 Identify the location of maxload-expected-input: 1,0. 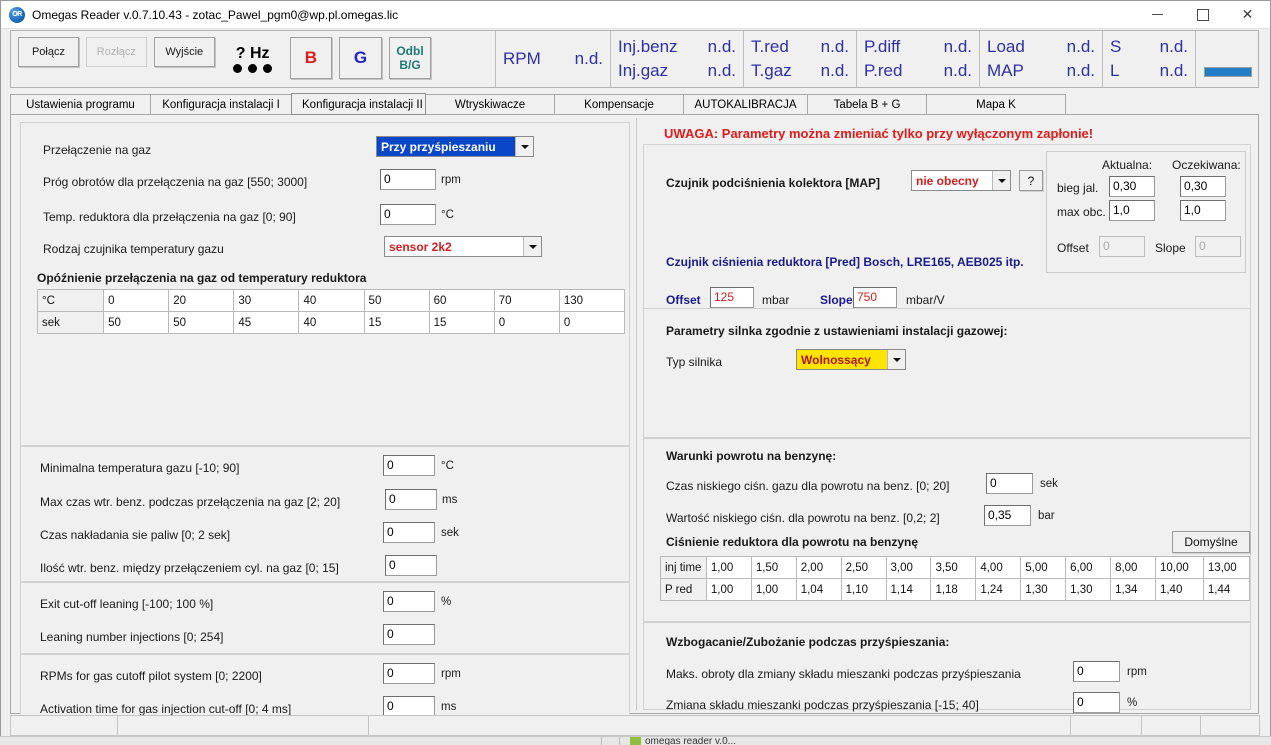
(1203, 210).